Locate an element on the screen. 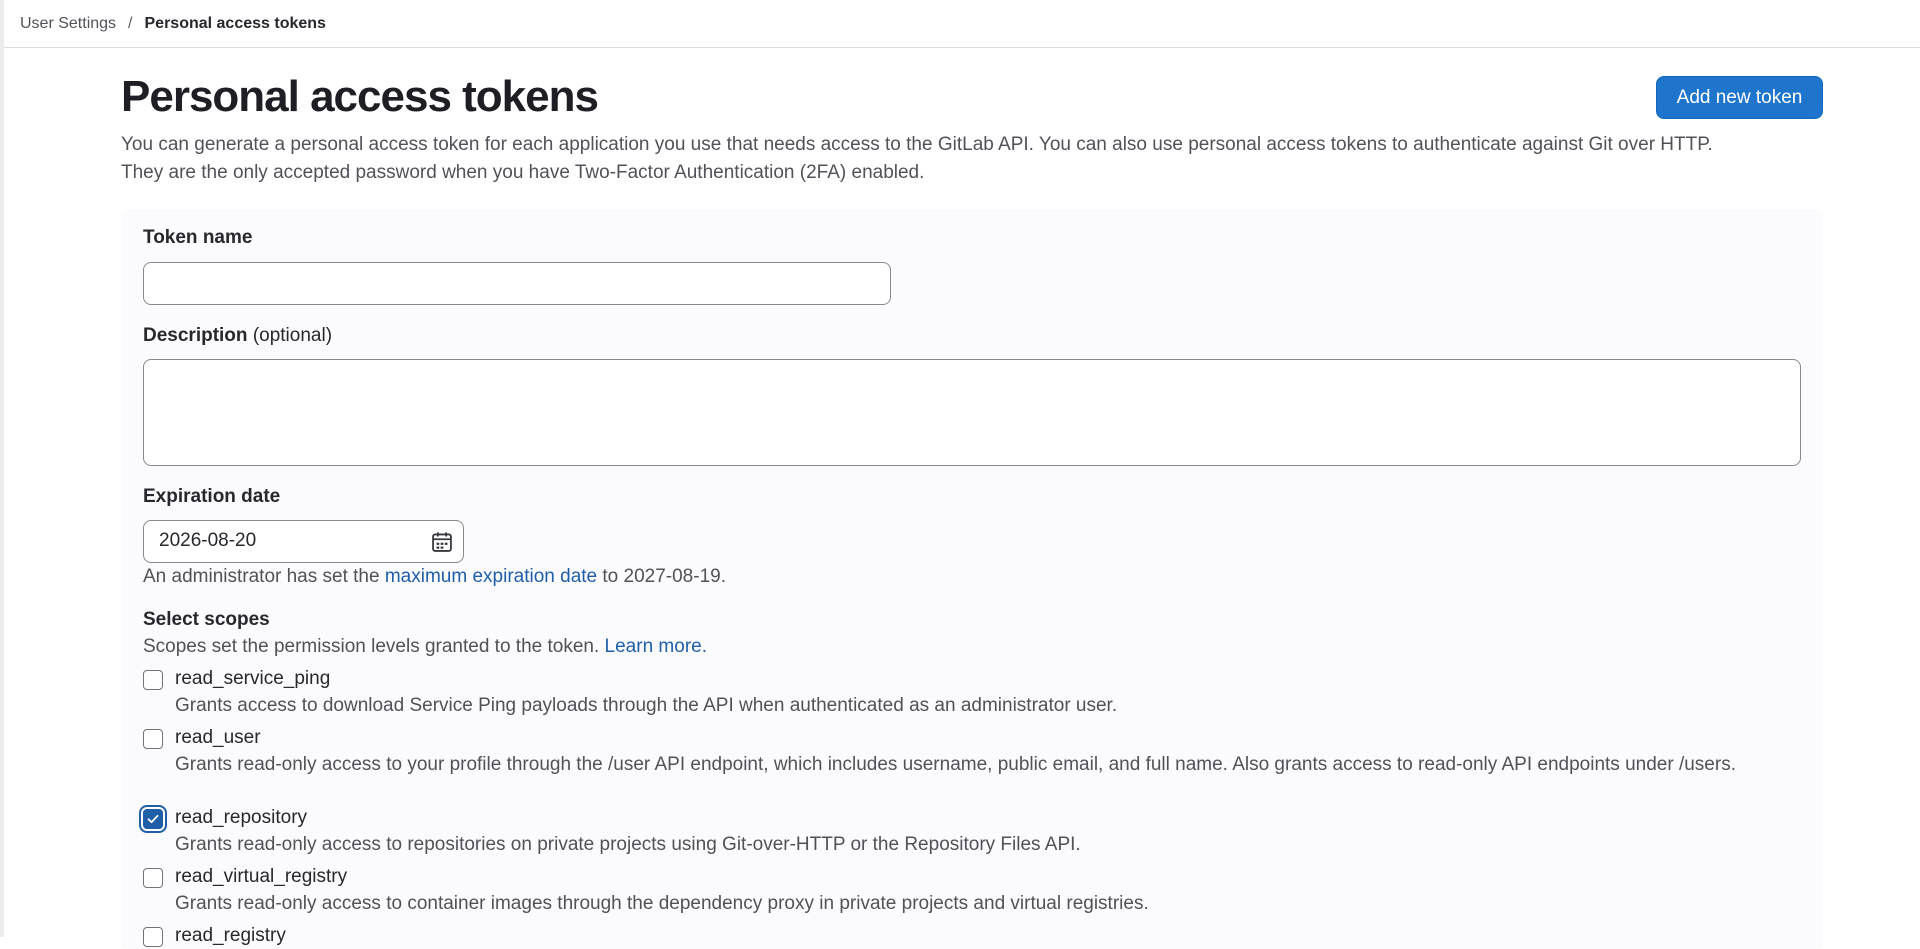 Image resolution: width=1920 pixels, height=949 pixels. left-rail is located at coordinates (2, 468).